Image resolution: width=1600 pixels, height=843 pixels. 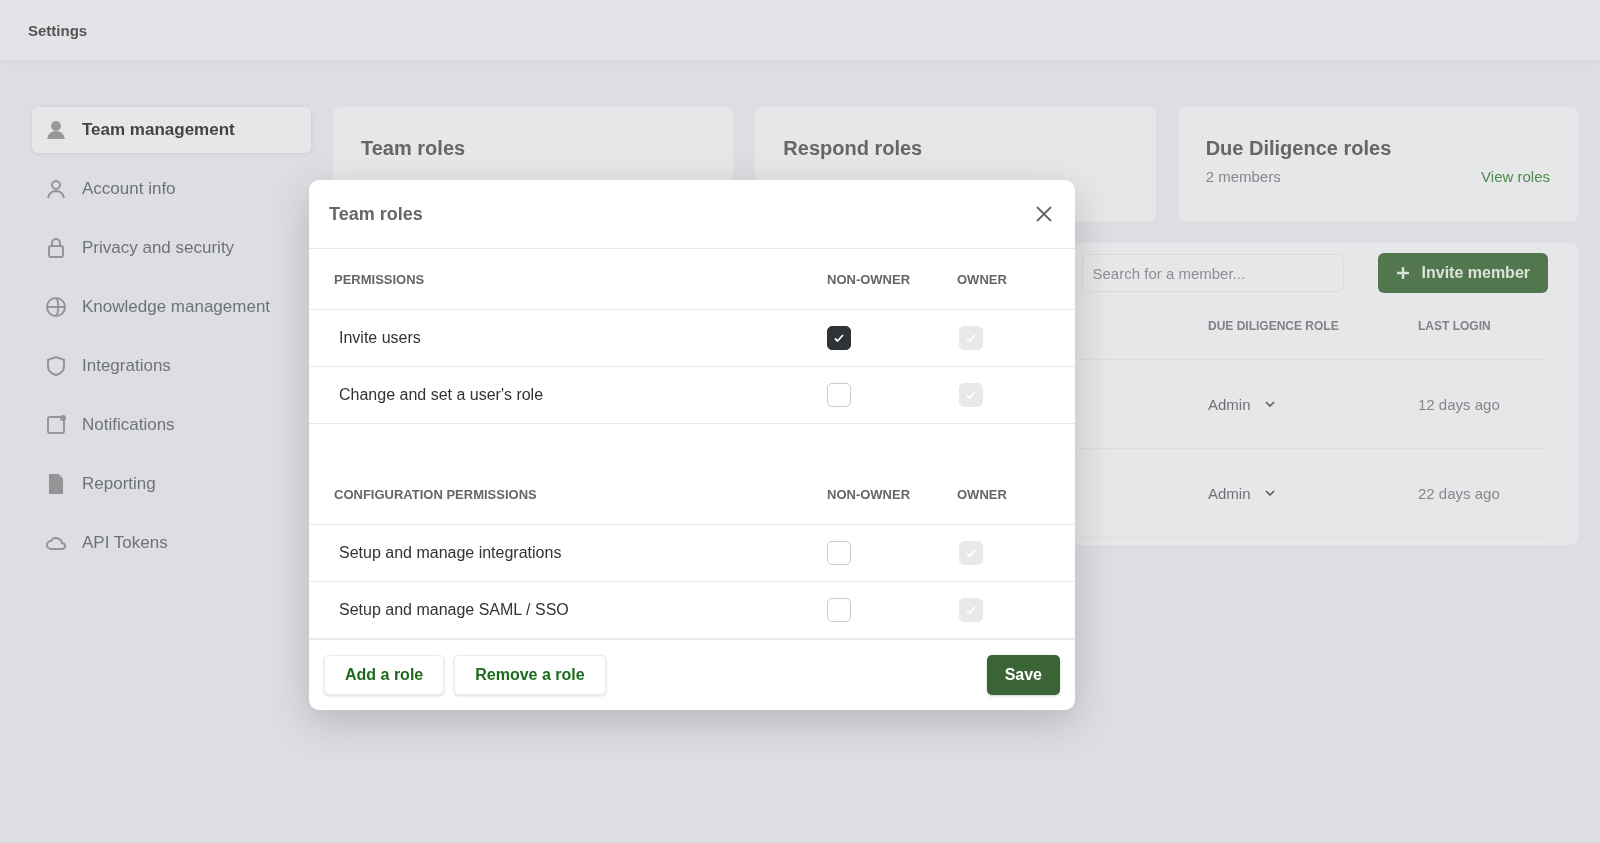 I want to click on permission-label: Change and set a user's role, so click(x=441, y=395).